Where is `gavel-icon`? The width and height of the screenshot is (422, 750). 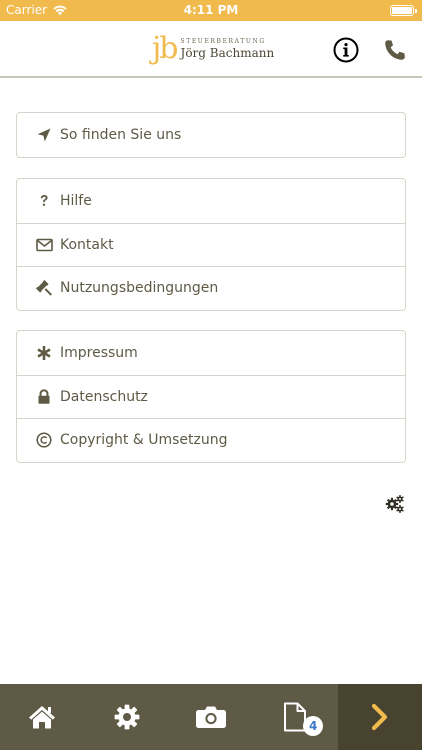
gavel-icon is located at coordinates (44, 288).